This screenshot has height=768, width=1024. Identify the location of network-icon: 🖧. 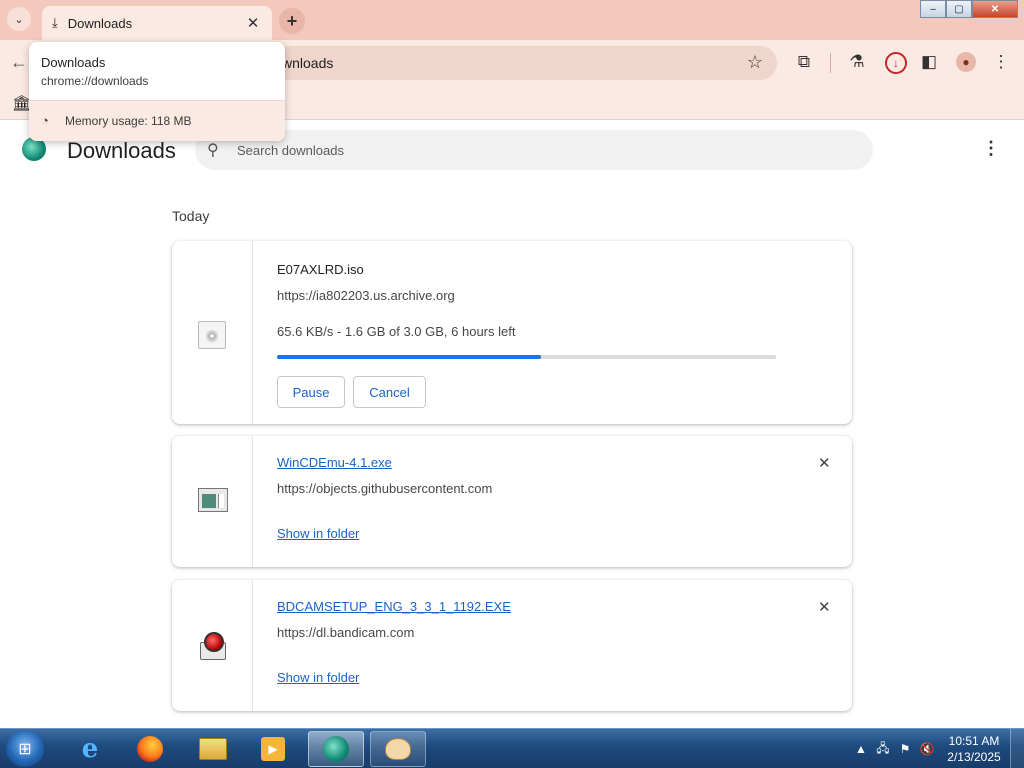
(883, 749).